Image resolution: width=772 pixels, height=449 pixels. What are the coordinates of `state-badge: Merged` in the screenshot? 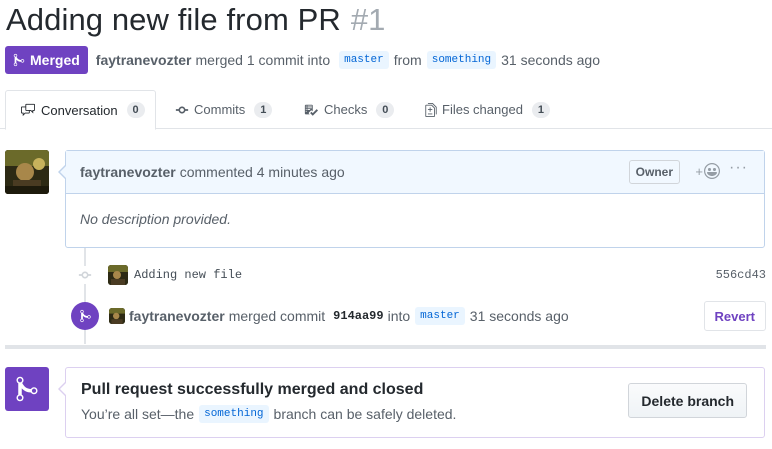 It's located at (46, 60).